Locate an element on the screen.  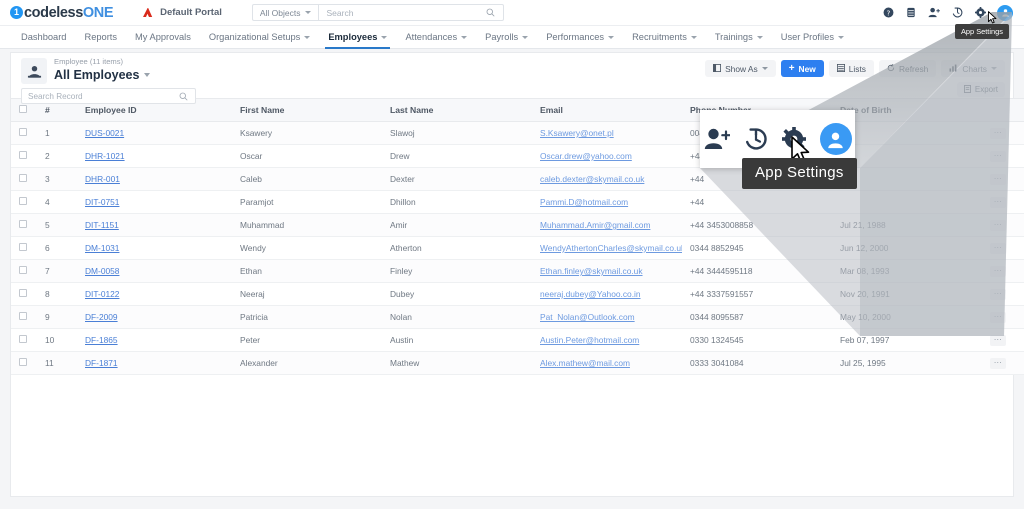
employee-id-link: DF-1871 is located at coordinates (101, 363).